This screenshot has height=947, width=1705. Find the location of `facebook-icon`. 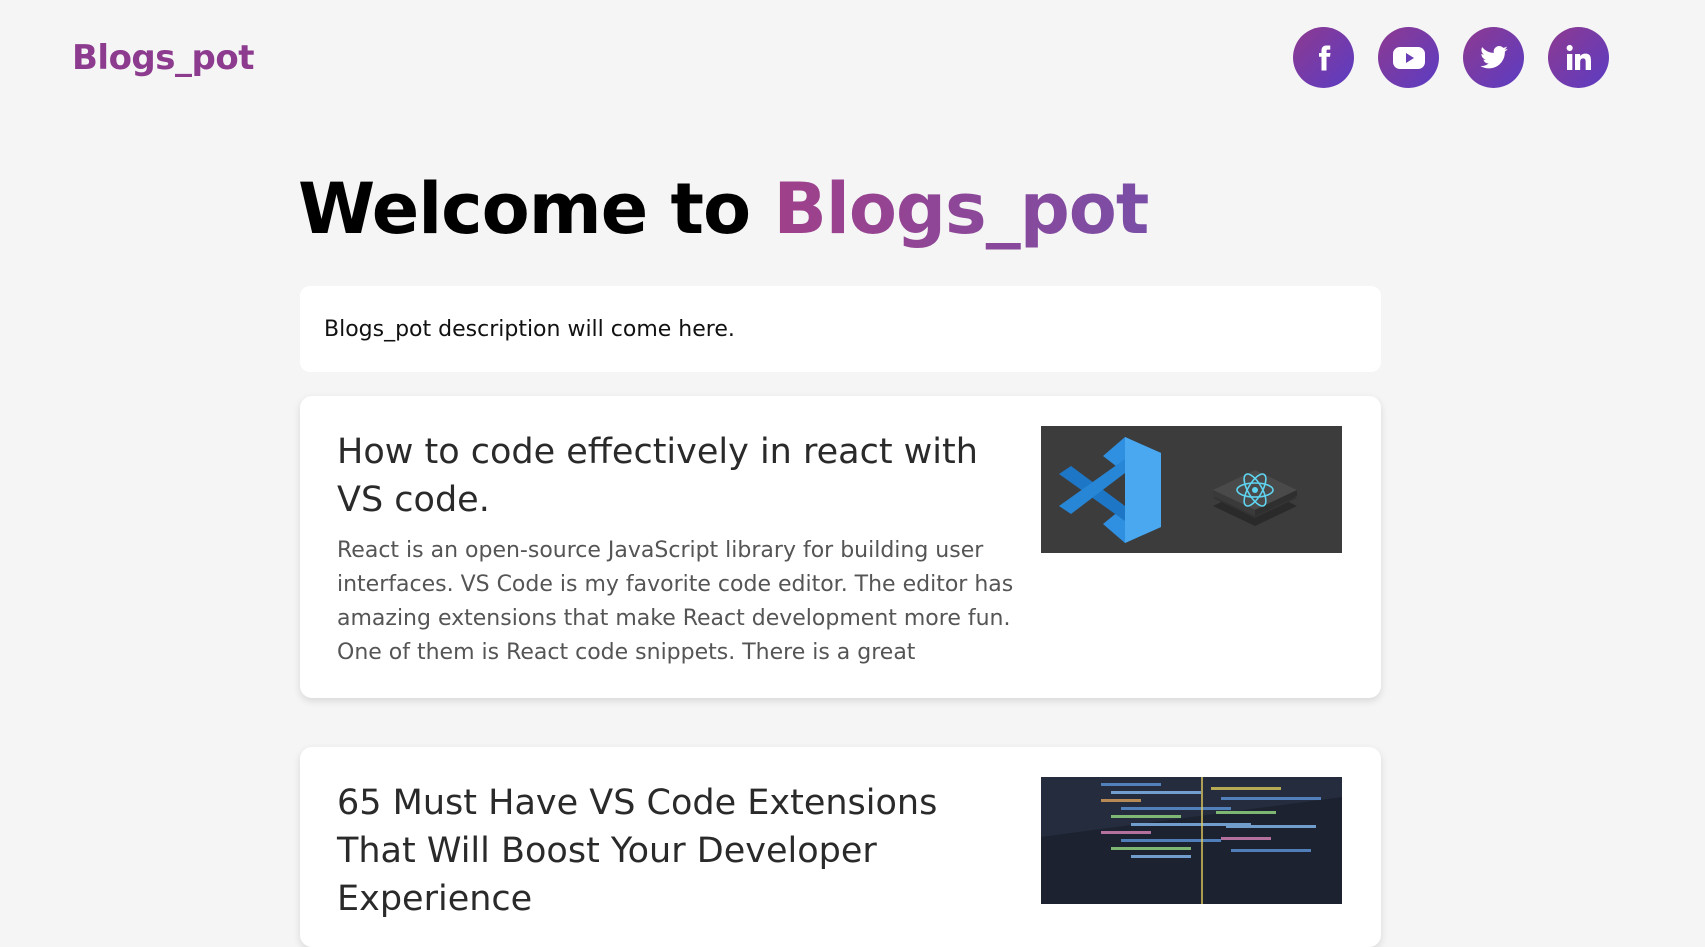

facebook-icon is located at coordinates (1324, 57).